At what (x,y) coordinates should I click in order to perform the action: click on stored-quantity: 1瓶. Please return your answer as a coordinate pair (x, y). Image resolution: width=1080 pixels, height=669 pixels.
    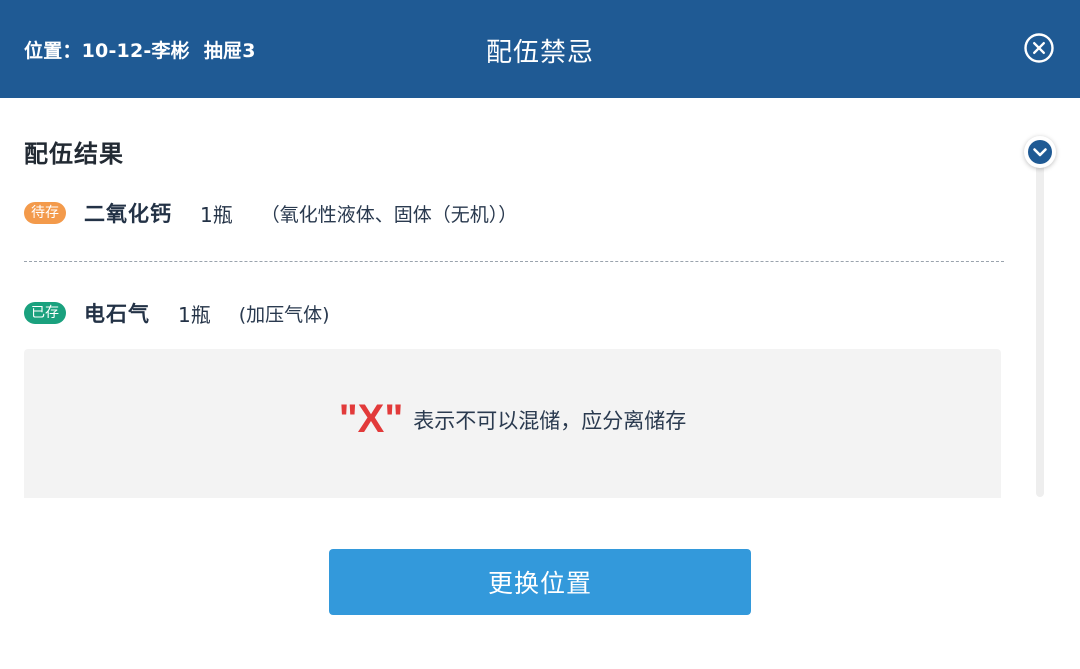
    Looking at the image, I should click on (194, 314).